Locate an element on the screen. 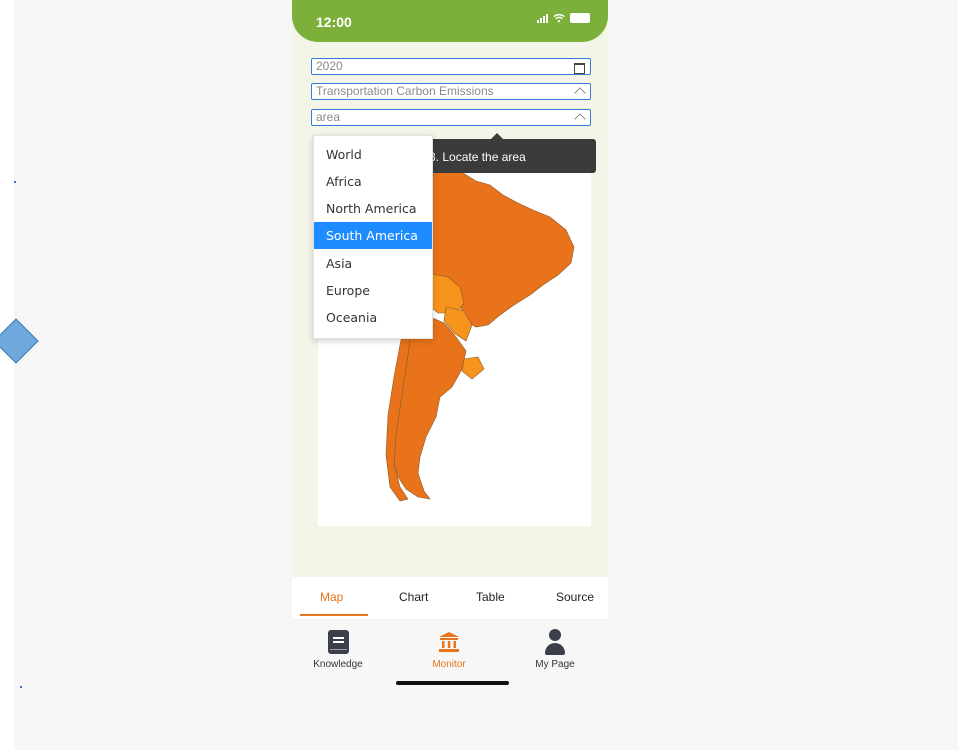 The width and height of the screenshot is (958, 750). tab-map: Map is located at coordinates (331, 597).